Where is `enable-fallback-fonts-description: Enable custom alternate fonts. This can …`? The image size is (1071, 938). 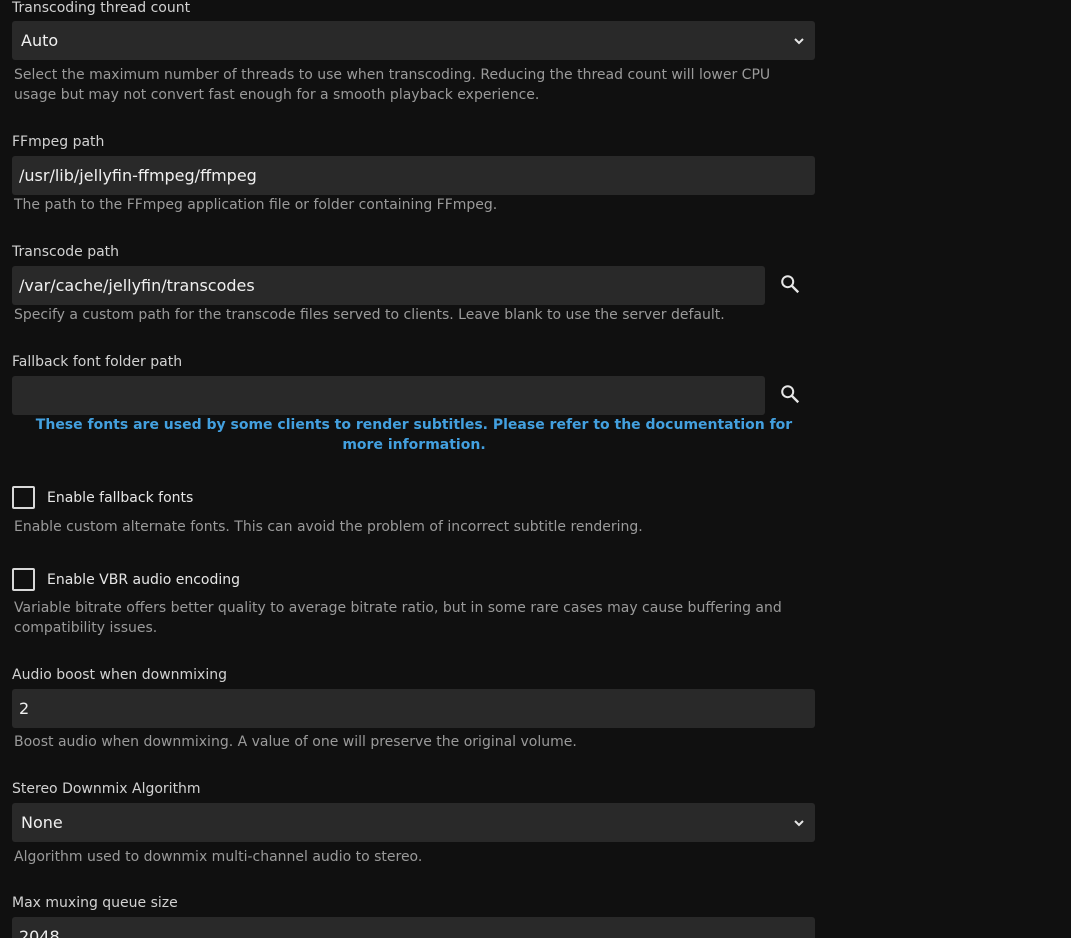
enable-fallback-fonts-description: Enable custom alternate fonts. This can … is located at coordinates (328, 527).